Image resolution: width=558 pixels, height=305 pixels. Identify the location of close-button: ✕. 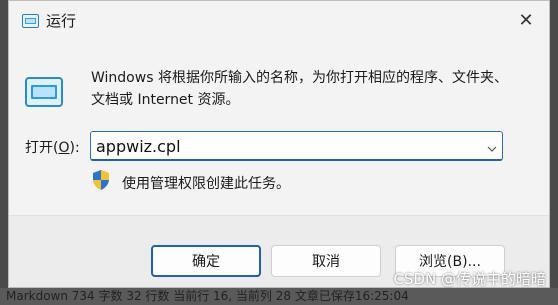
(526, 20).